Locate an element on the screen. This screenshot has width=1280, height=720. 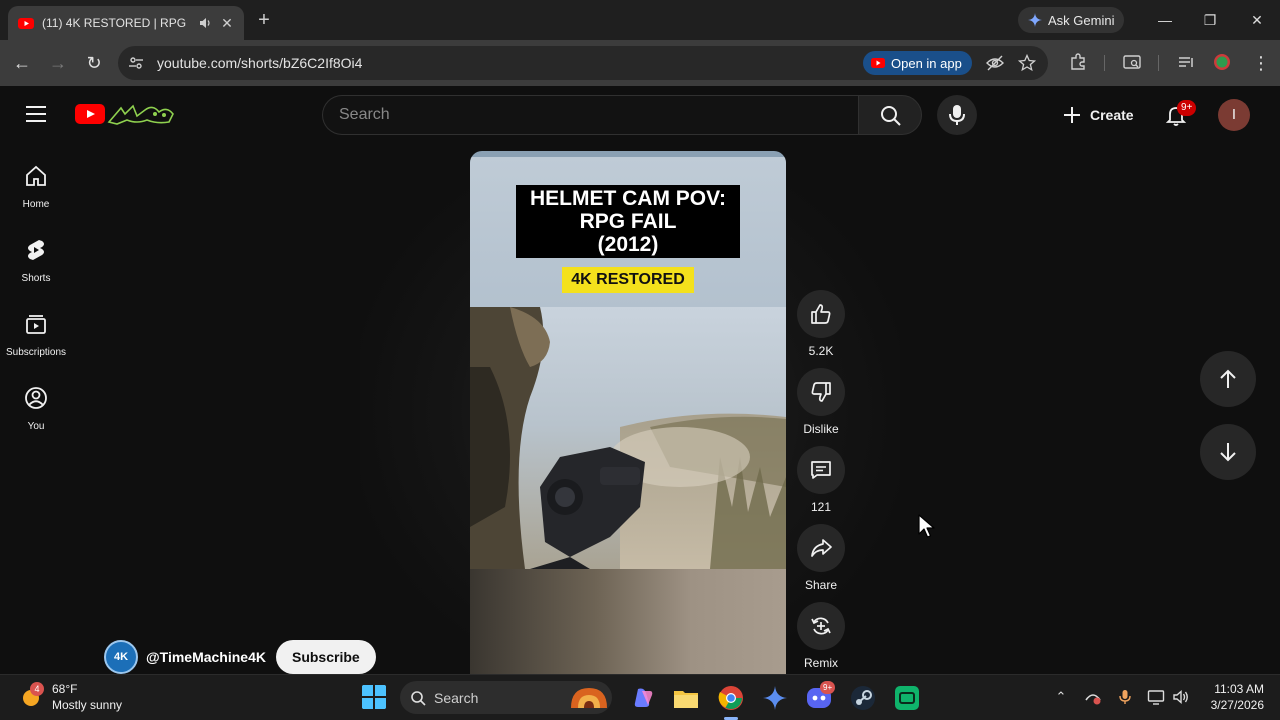
dislike-button is located at coordinates (821, 392).